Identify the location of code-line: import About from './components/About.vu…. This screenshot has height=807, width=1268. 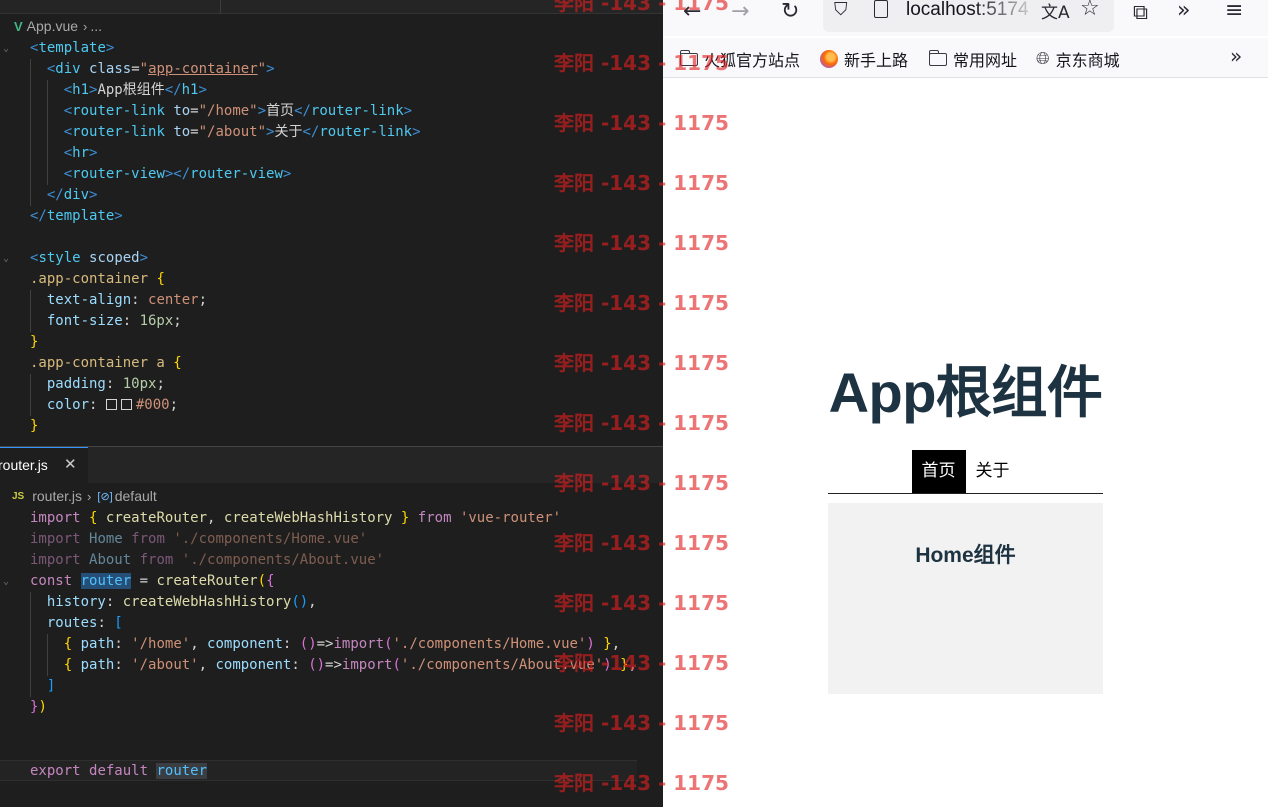
(318, 560).